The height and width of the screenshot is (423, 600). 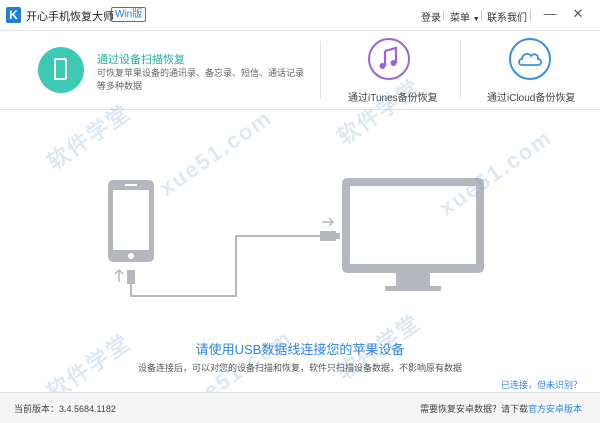 What do you see at coordinates (476, 19) in the screenshot?
I see `caret-down-icon: ▼` at bounding box center [476, 19].